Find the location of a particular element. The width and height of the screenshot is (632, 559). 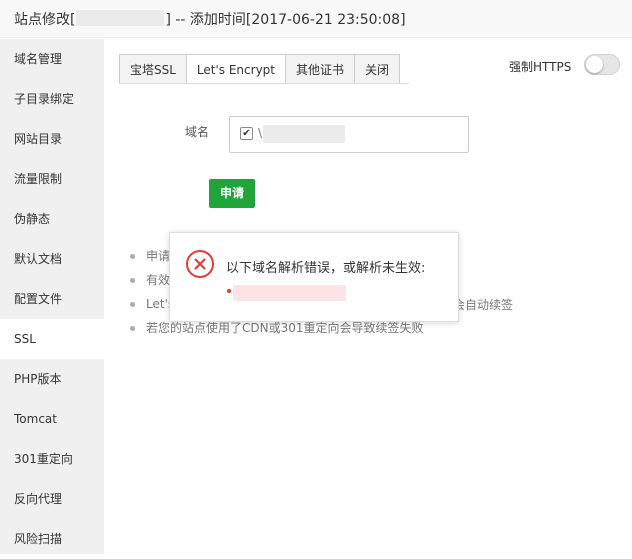

dialog-message: 以下域名解析错误，或解析未生效: is located at coordinates (326, 268).